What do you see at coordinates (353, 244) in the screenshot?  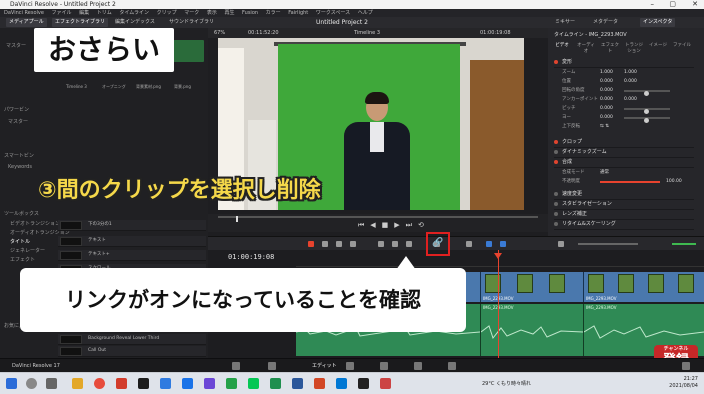 I see `blade-tool-icon` at bounding box center [353, 244].